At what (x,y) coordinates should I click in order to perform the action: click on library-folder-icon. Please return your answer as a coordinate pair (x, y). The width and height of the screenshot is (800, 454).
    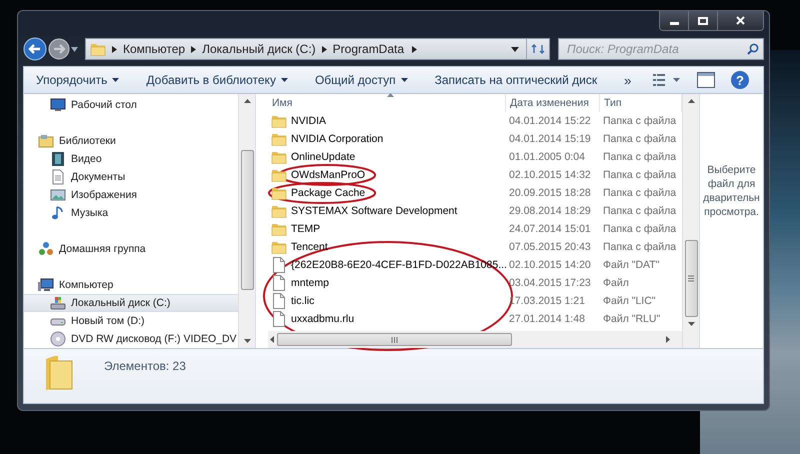
    Looking at the image, I should click on (46, 141).